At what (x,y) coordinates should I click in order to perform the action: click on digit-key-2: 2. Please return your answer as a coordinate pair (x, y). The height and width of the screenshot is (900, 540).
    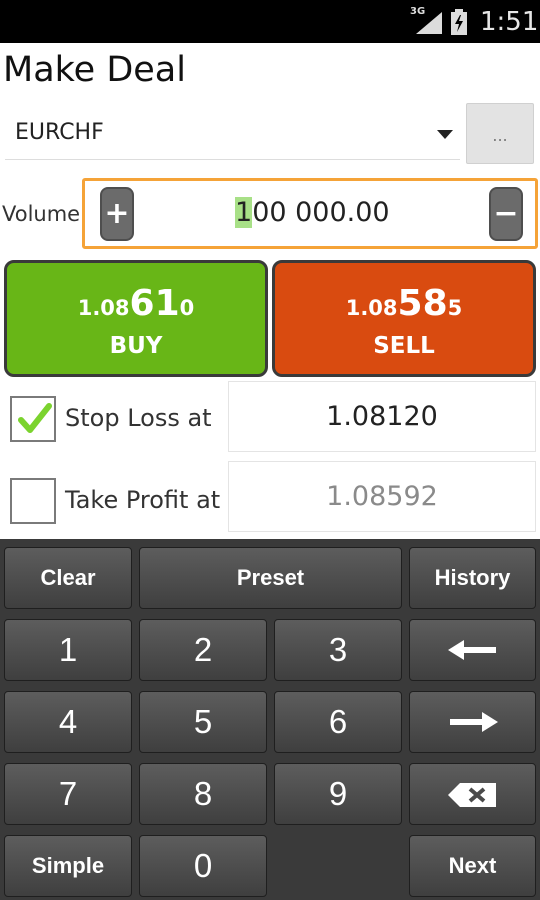
    Looking at the image, I should click on (203, 650).